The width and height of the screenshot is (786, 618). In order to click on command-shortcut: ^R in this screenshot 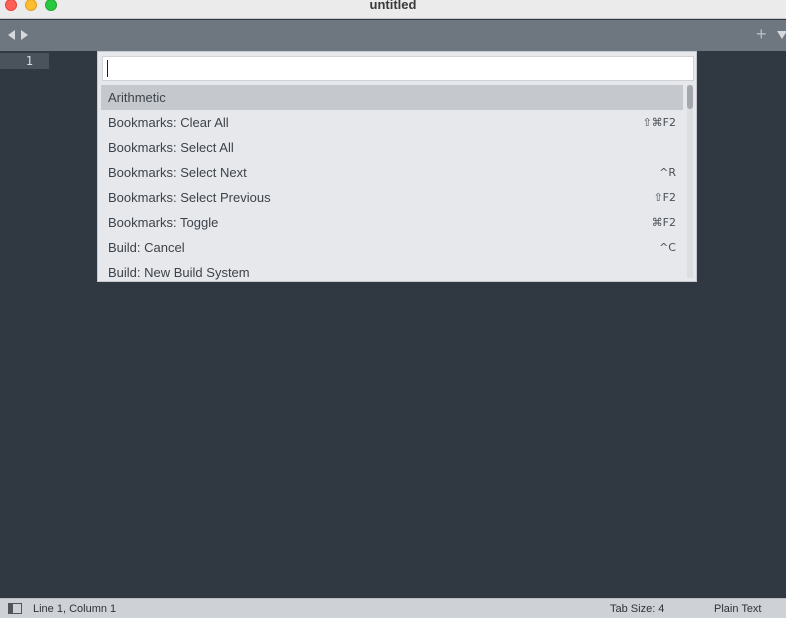, I will do `click(667, 172)`.